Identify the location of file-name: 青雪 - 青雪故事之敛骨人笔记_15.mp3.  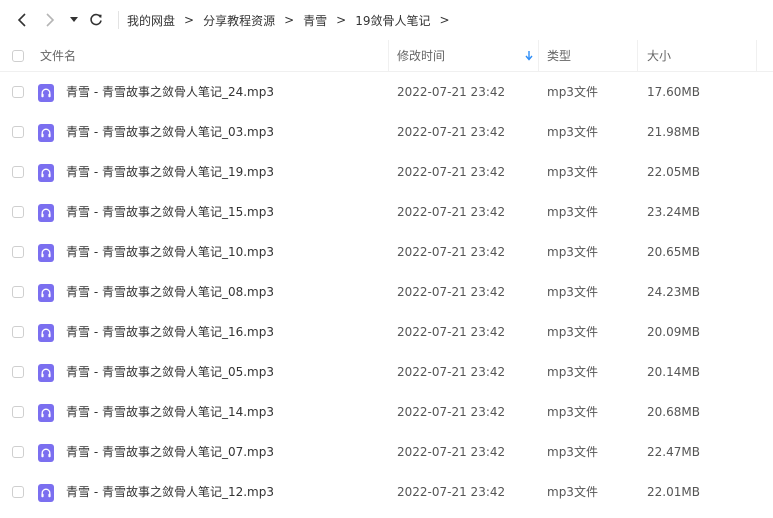
(170, 212).